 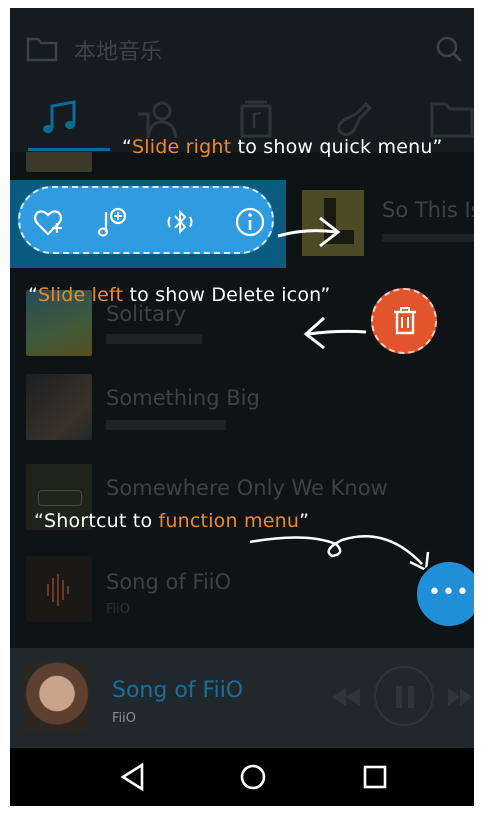 What do you see at coordinates (247, 488) in the screenshot?
I see `song-title: Somewhere Only We Know` at bounding box center [247, 488].